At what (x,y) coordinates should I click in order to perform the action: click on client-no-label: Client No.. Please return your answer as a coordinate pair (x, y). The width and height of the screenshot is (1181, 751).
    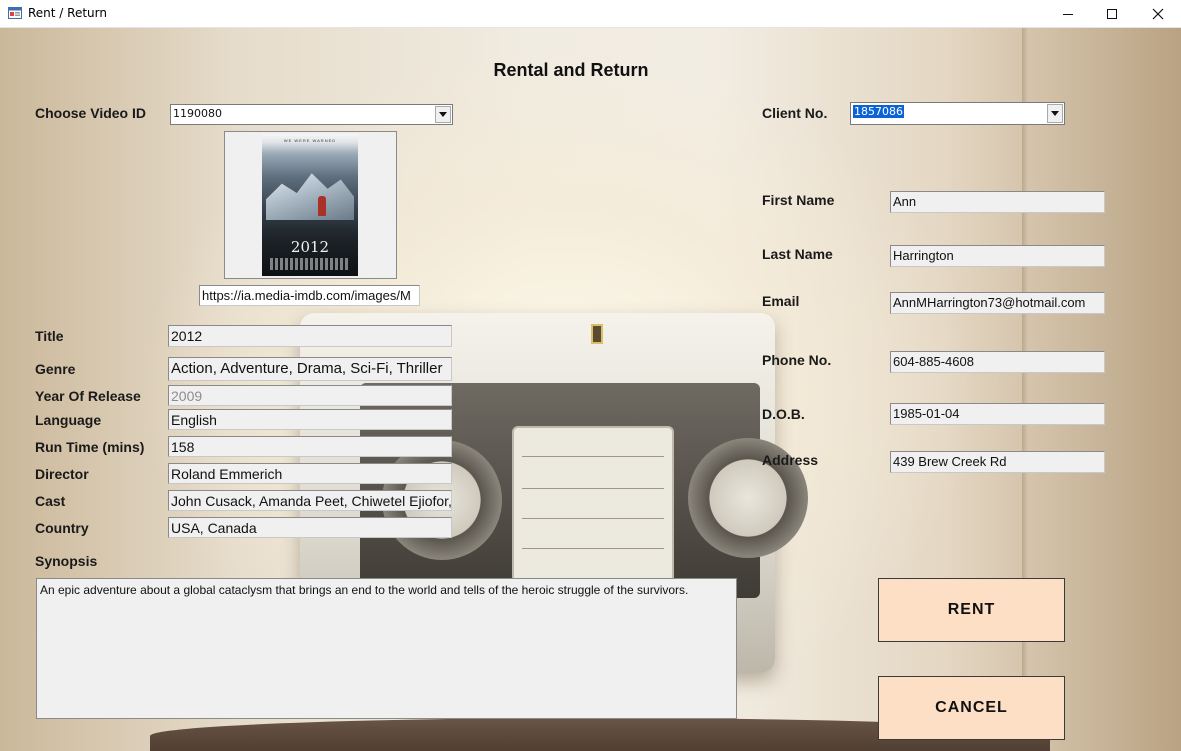
    Looking at the image, I should click on (795, 113).